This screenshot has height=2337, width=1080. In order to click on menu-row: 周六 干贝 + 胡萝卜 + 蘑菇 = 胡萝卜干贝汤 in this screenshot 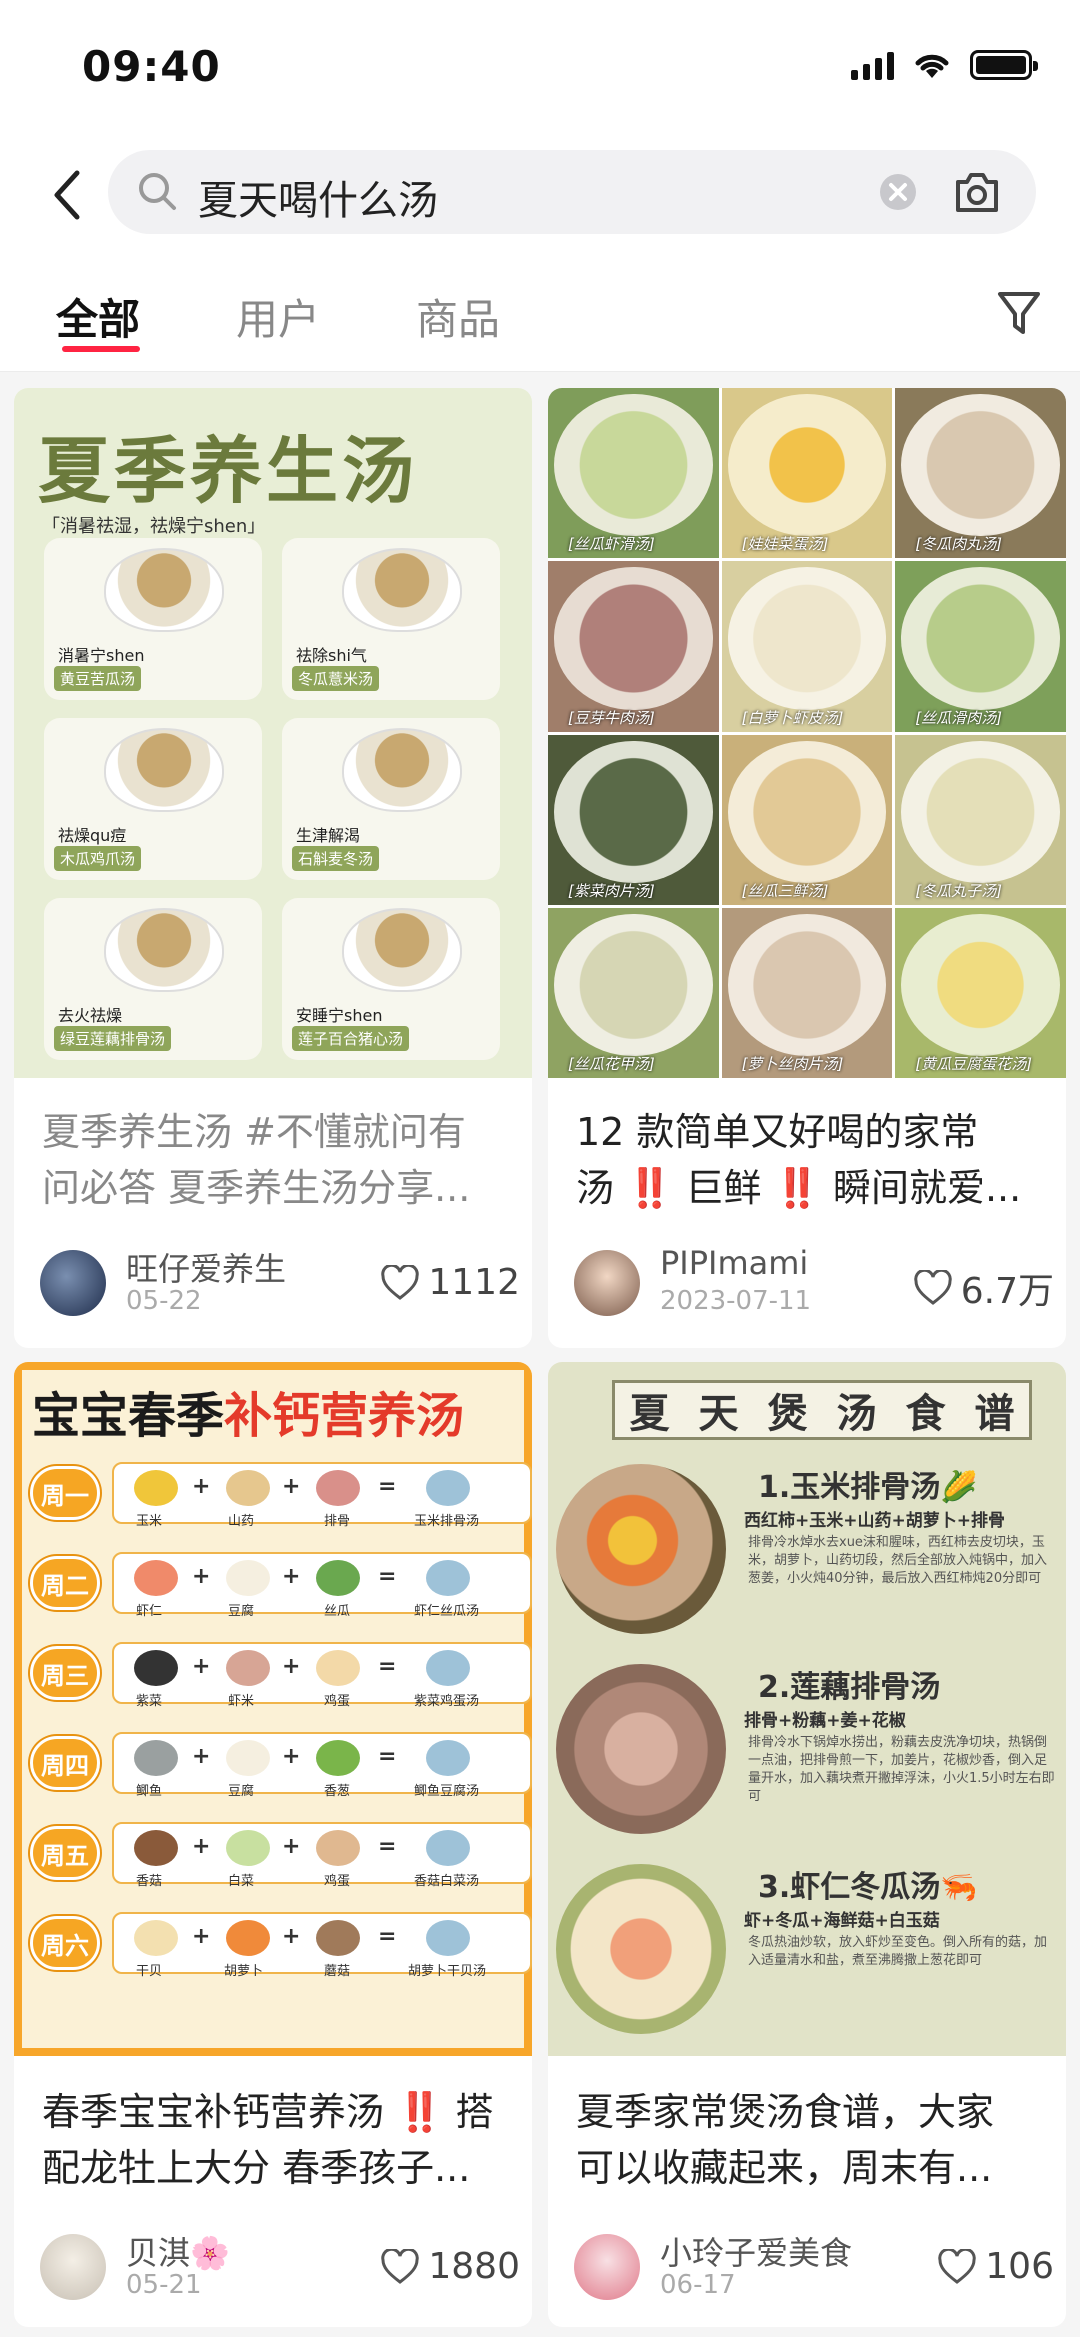, I will do `click(281, 1945)`.